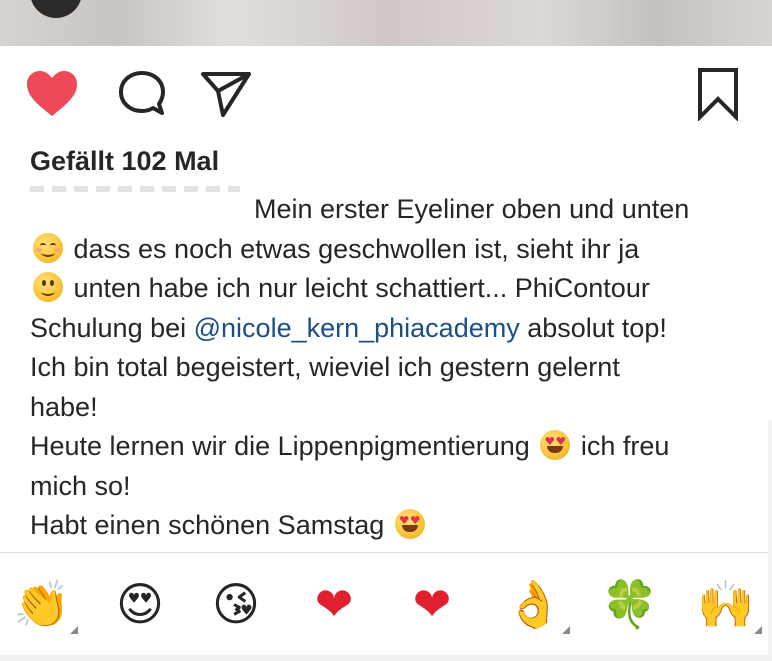  I want to click on caption-text: Mein erster Eyeliner oben und unten, so click(472, 209).